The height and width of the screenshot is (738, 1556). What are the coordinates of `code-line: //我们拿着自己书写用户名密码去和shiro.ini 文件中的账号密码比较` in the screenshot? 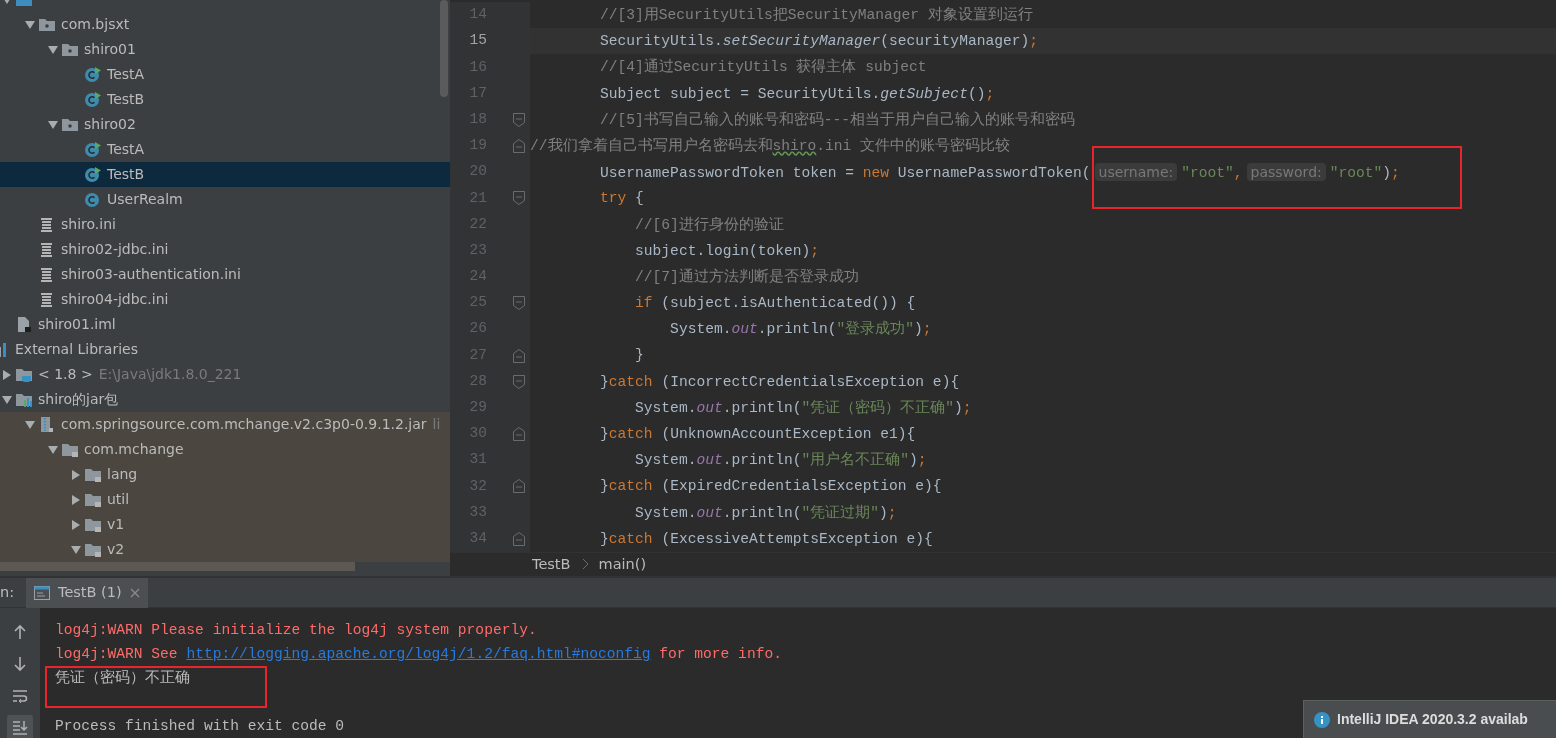 It's located at (771, 146).